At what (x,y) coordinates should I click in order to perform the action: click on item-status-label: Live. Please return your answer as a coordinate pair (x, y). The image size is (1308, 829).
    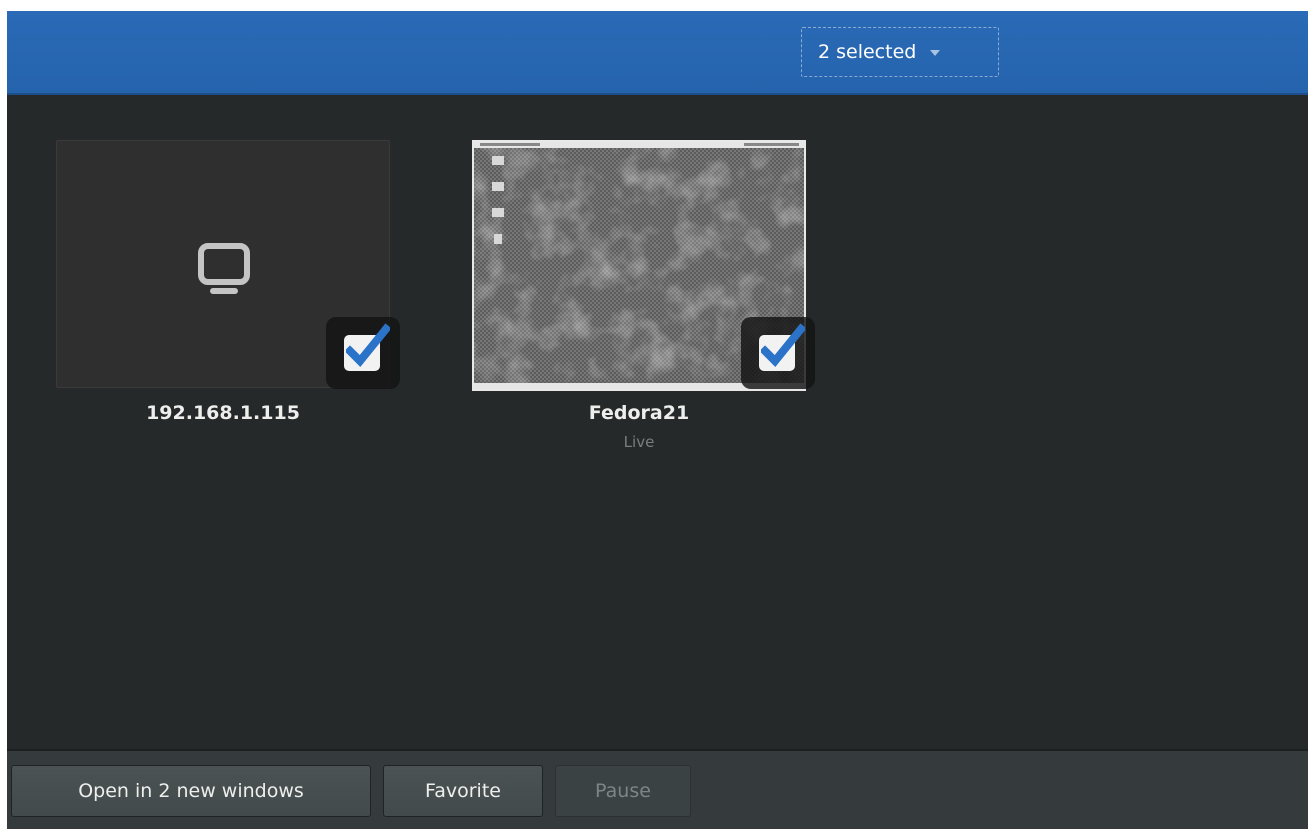
    Looking at the image, I should click on (639, 442).